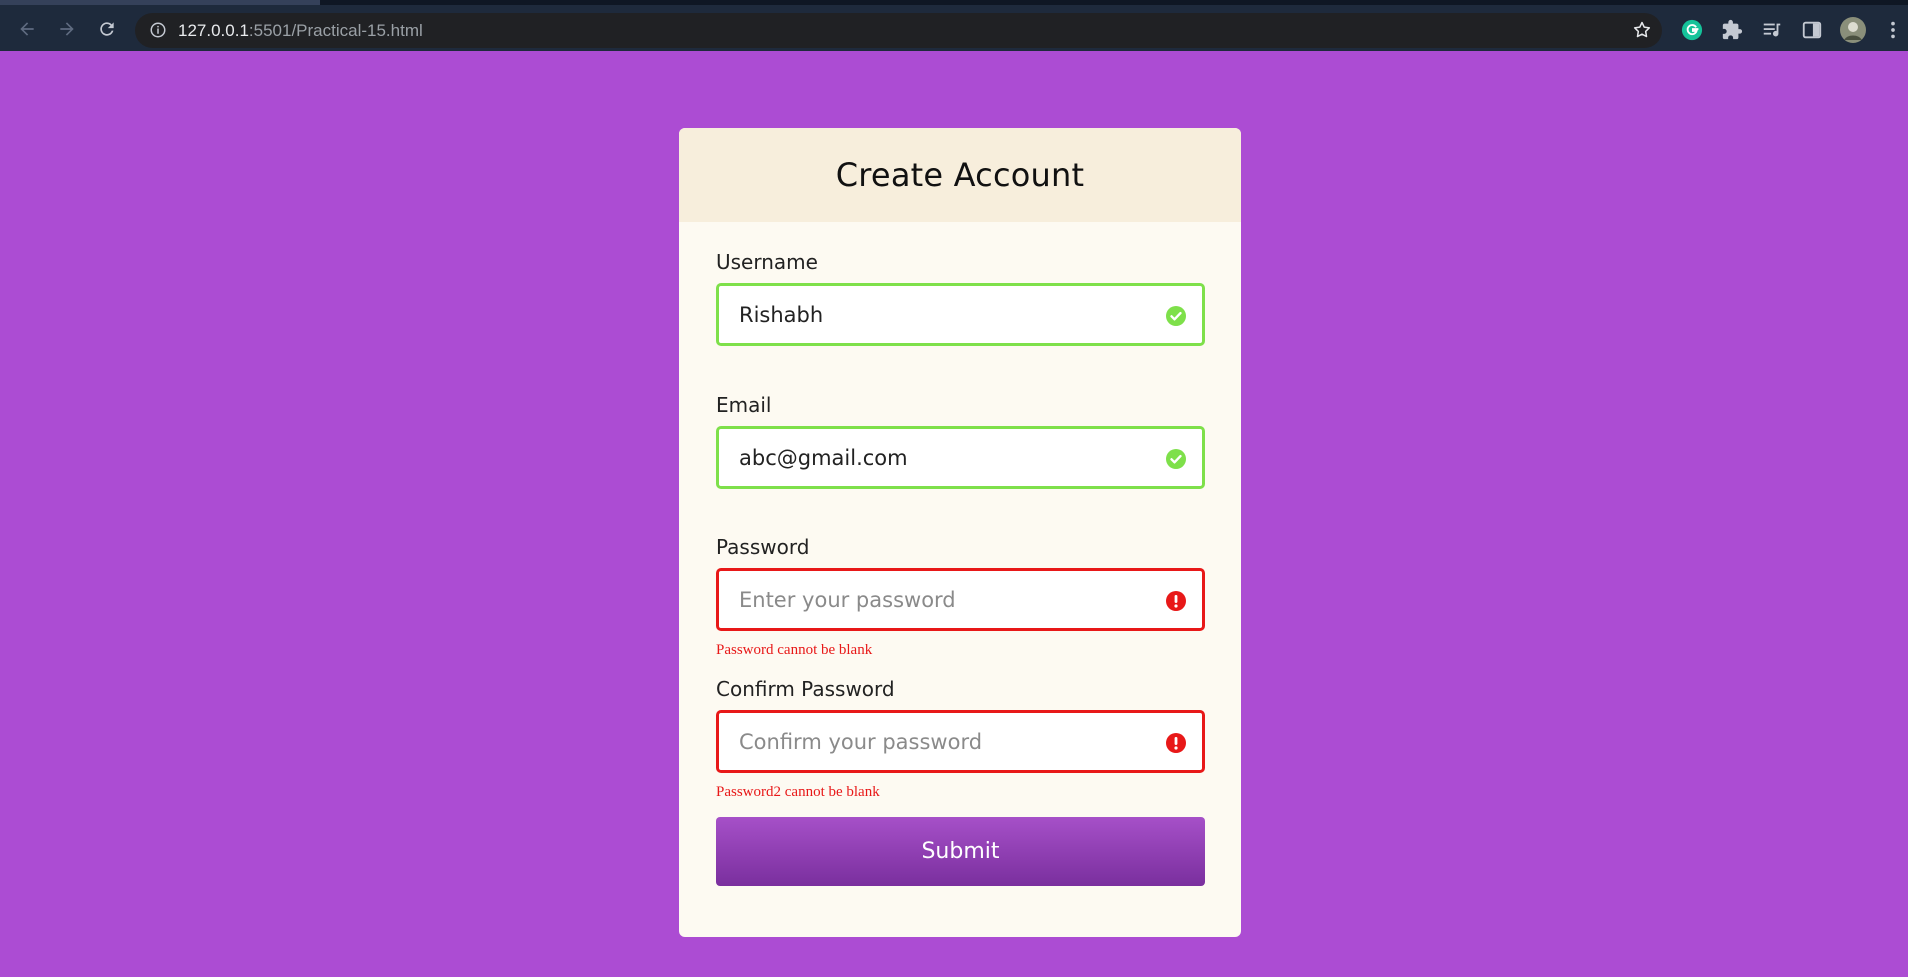 This screenshot has width=1908, height=977. I want to click on playlist-icon, so click(1772, 30).